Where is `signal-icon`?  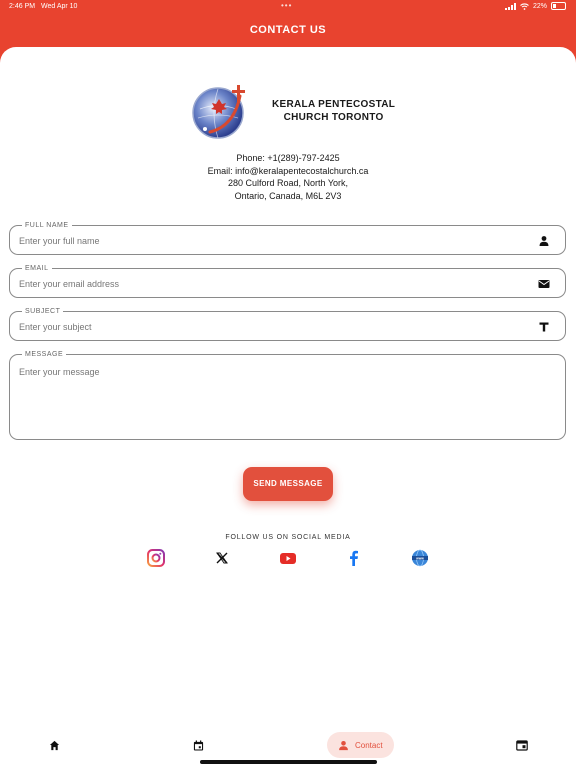 signal-icon is located at coordinates (510, 6).